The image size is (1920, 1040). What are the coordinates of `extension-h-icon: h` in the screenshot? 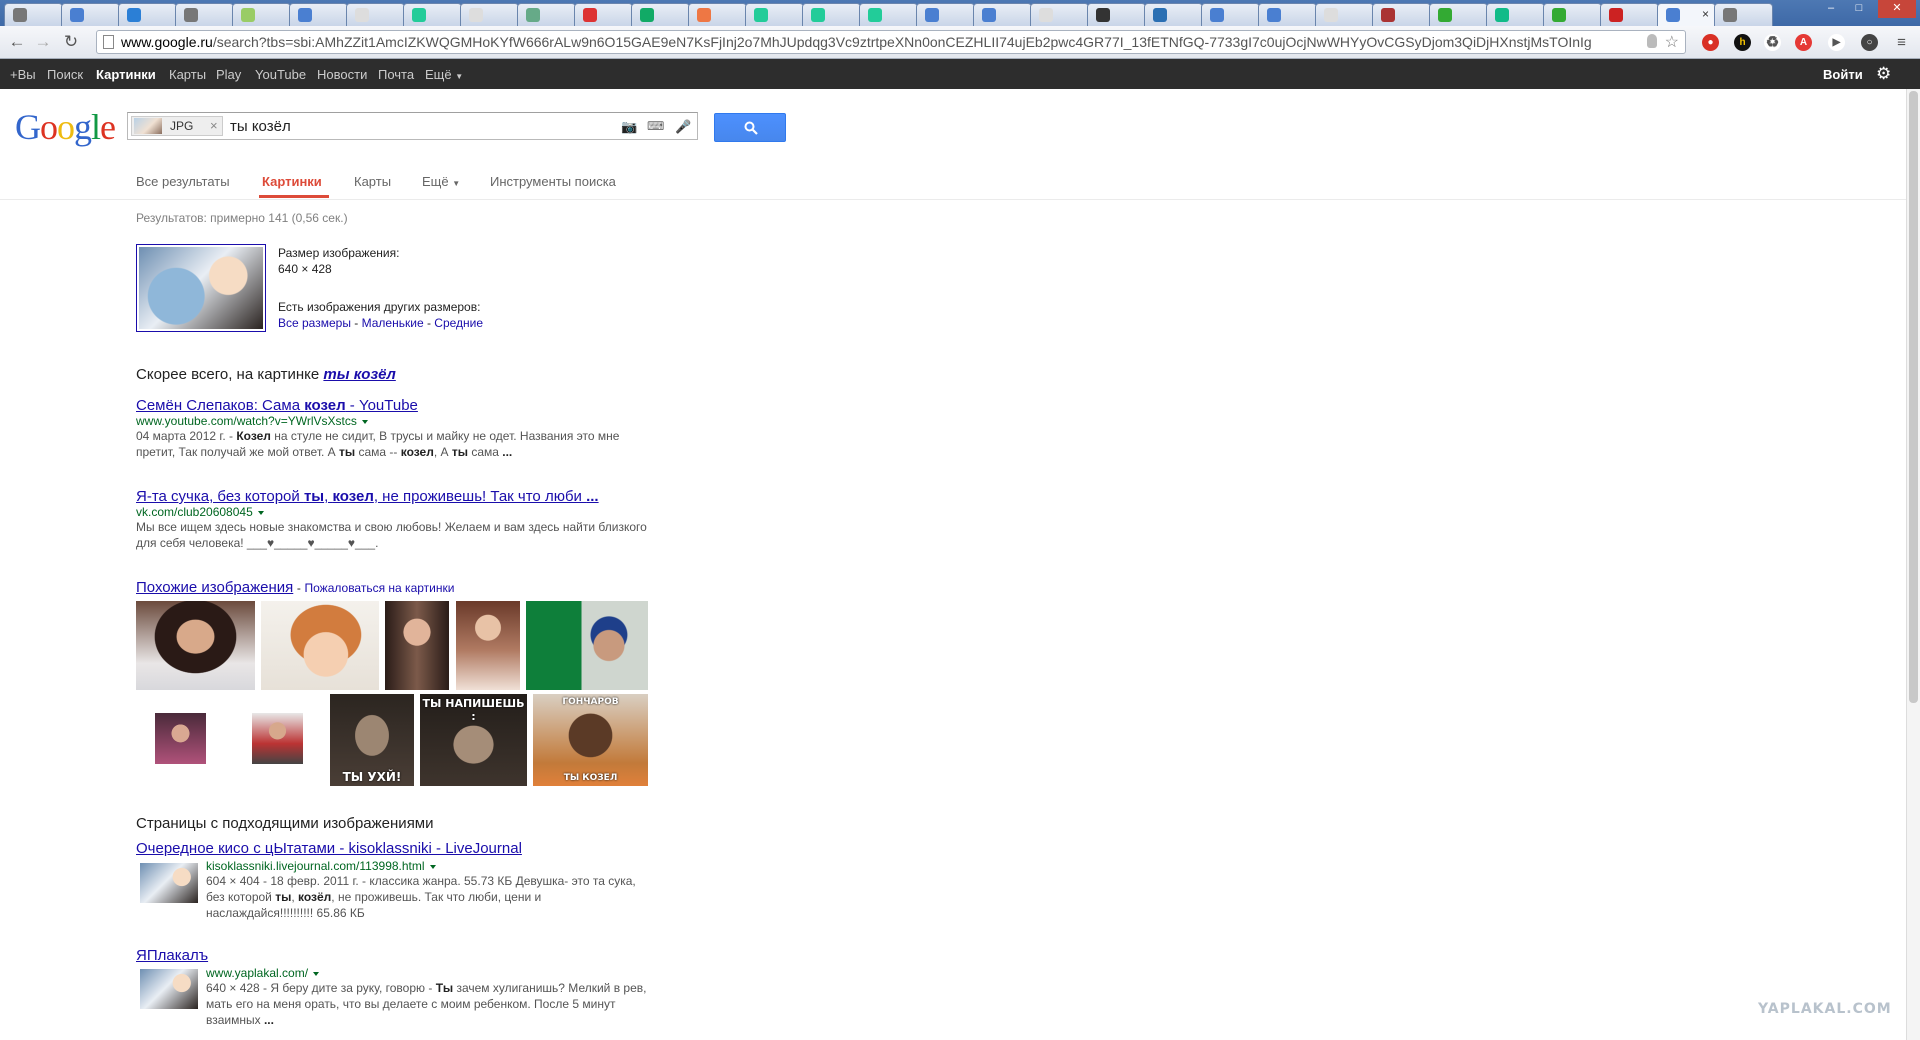 It's located at (1742, 42).